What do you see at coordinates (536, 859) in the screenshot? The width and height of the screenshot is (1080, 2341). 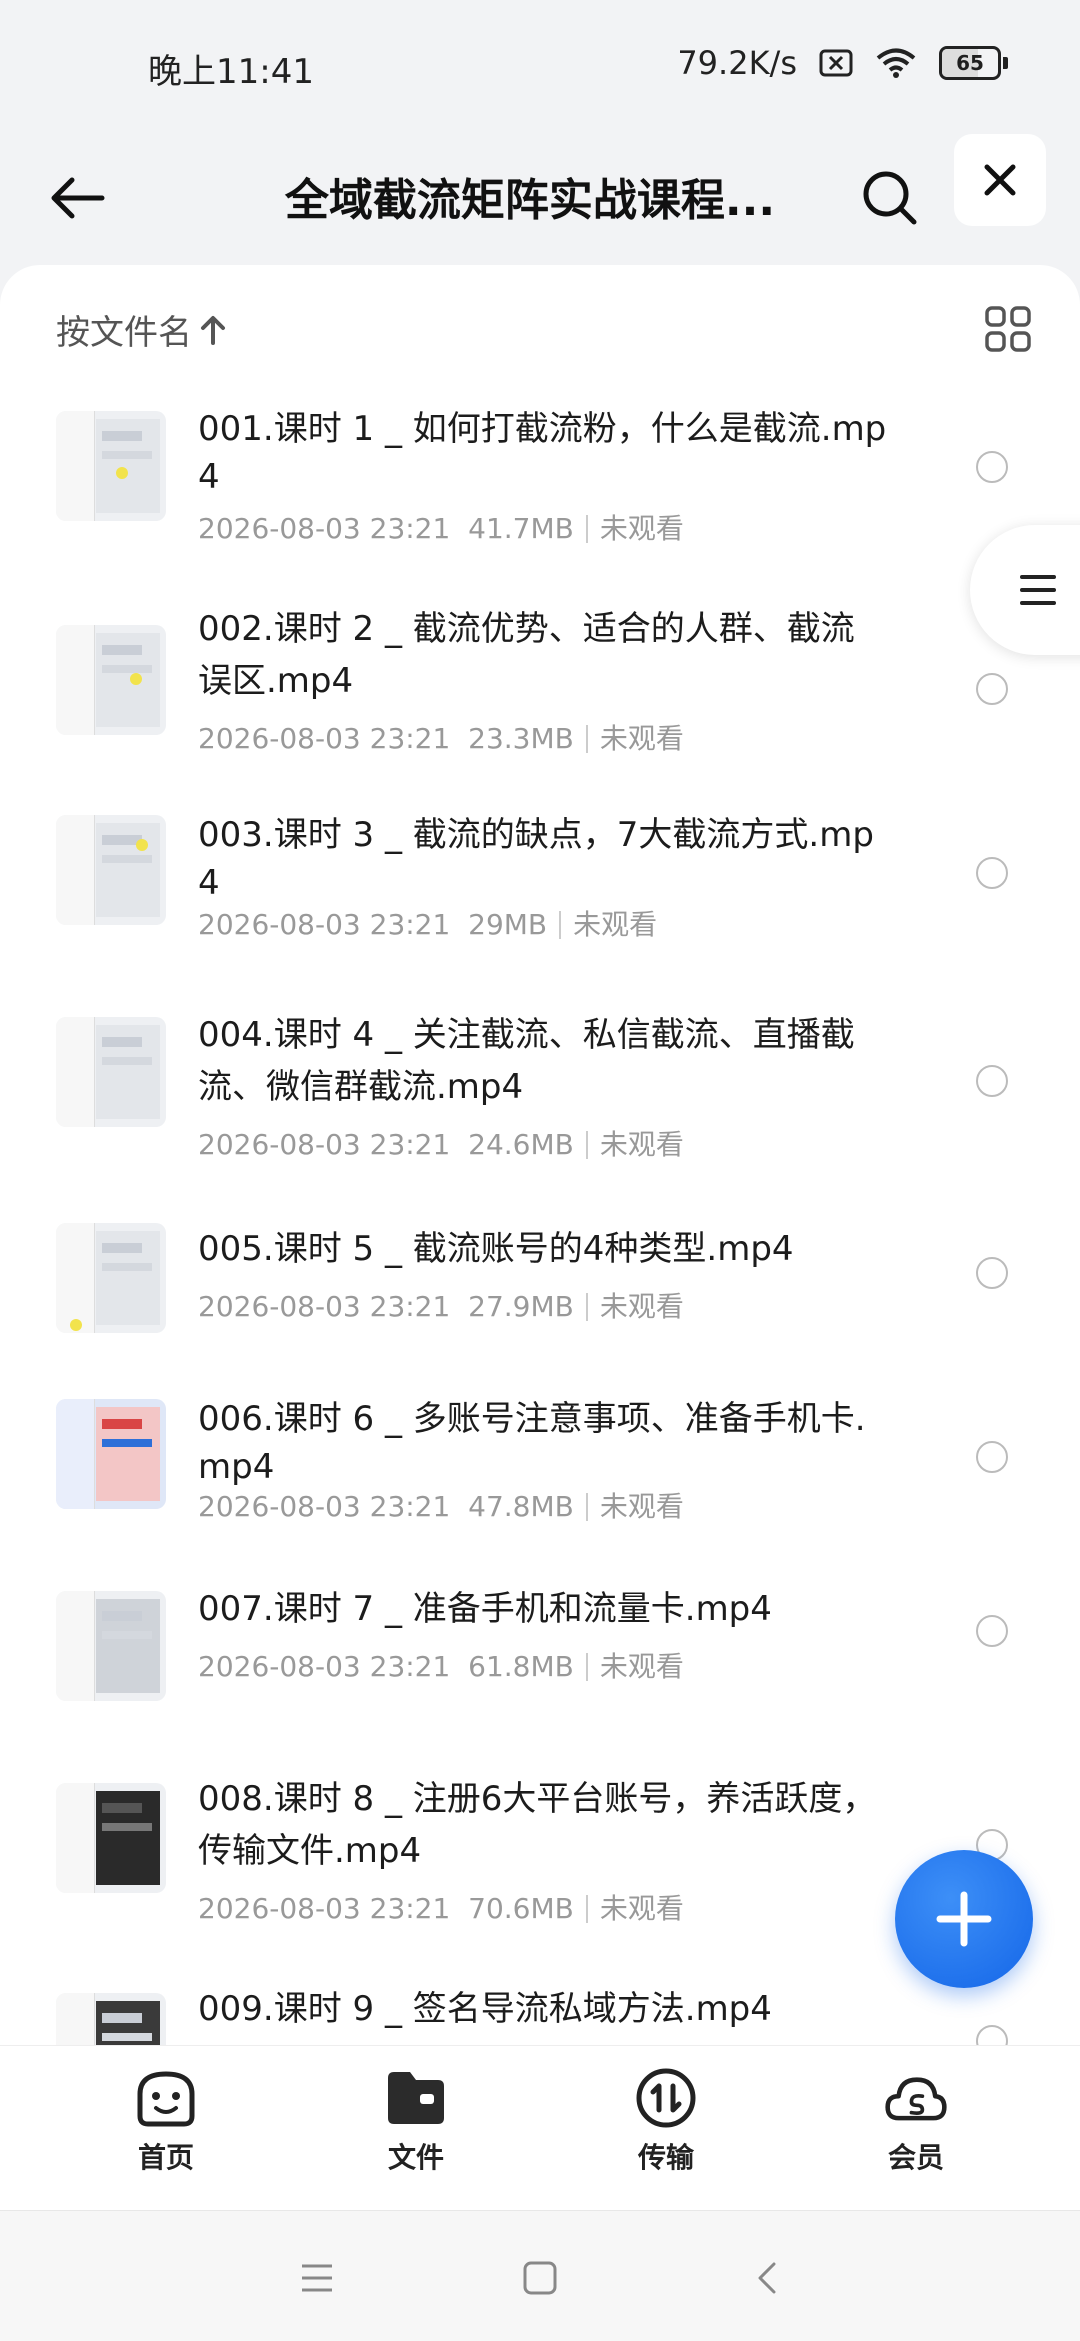 I see `file-name: 003.课时 3 _ 截流的缺点，7大截流方式.mp4` at bounding box center [536, 859].